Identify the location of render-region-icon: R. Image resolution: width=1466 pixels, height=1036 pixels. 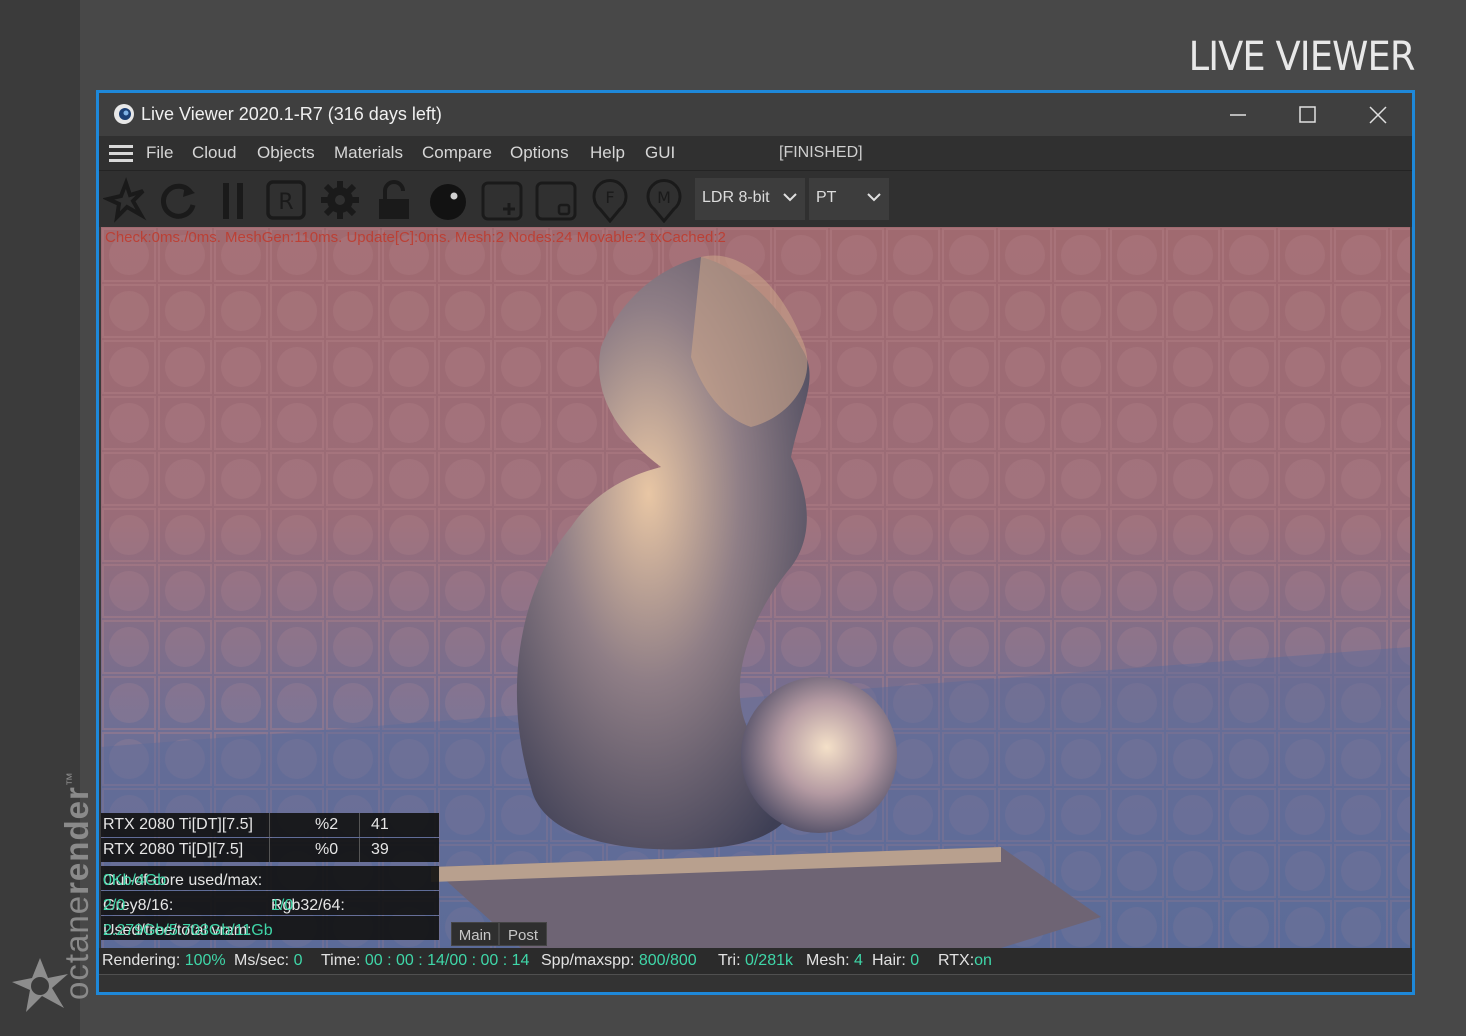
(286, 200).